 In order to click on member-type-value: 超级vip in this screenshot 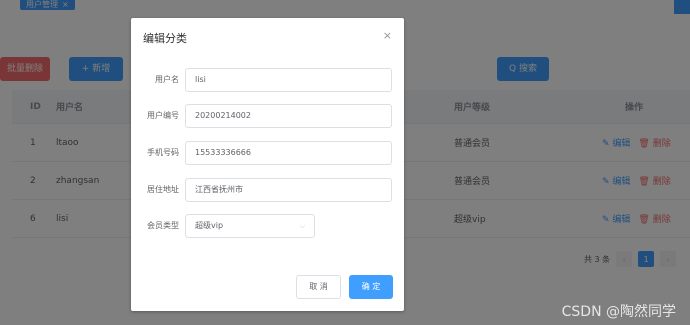, I will do `click(209, 225)`.